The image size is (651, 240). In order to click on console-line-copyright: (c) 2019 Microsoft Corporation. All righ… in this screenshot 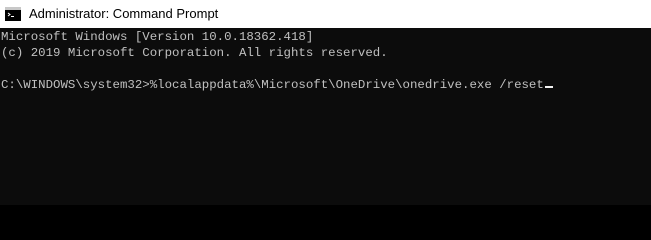, I will do `click(194, 53)`.